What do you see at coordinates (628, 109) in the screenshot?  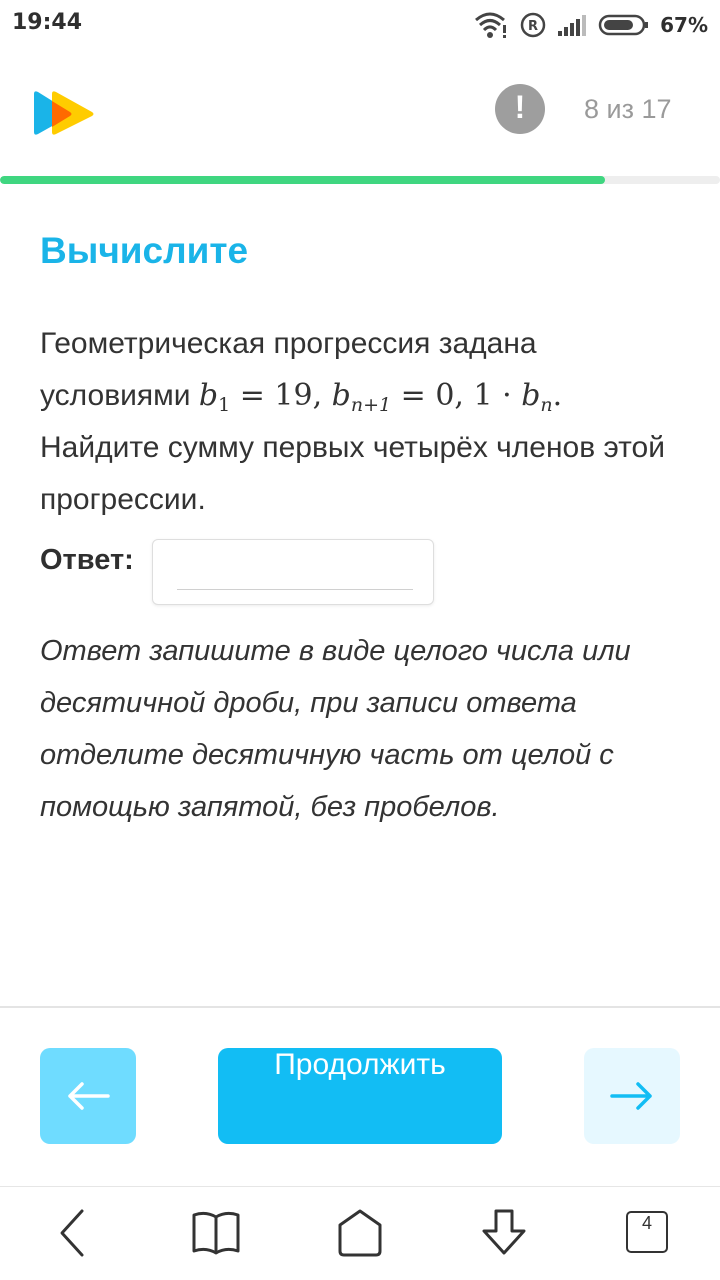 I see `question-counter: 8 из 17` at bounding box center [628, 109].